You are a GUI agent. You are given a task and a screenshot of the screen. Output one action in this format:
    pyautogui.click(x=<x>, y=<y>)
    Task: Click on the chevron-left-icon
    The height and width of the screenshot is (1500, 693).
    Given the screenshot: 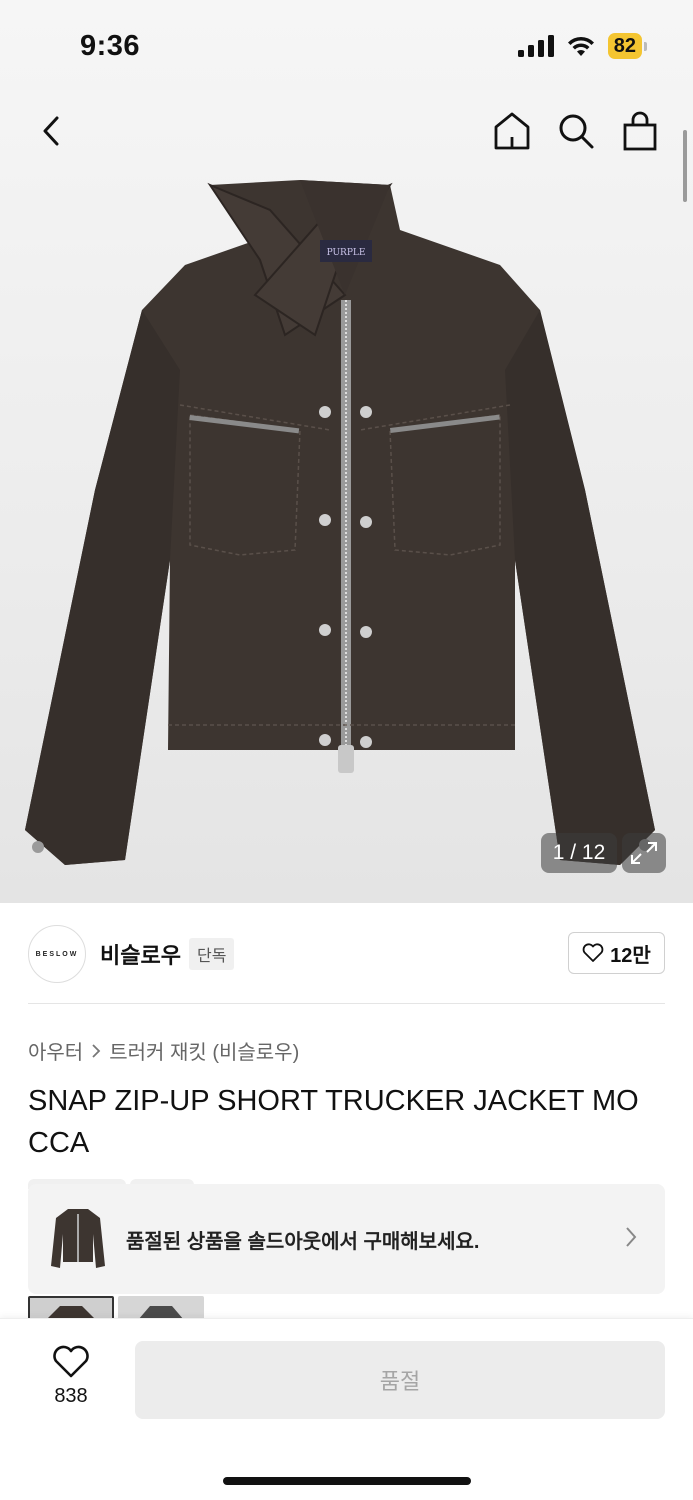 What is the action you would take?
    pyautogui.click(x=51, y=131)
    